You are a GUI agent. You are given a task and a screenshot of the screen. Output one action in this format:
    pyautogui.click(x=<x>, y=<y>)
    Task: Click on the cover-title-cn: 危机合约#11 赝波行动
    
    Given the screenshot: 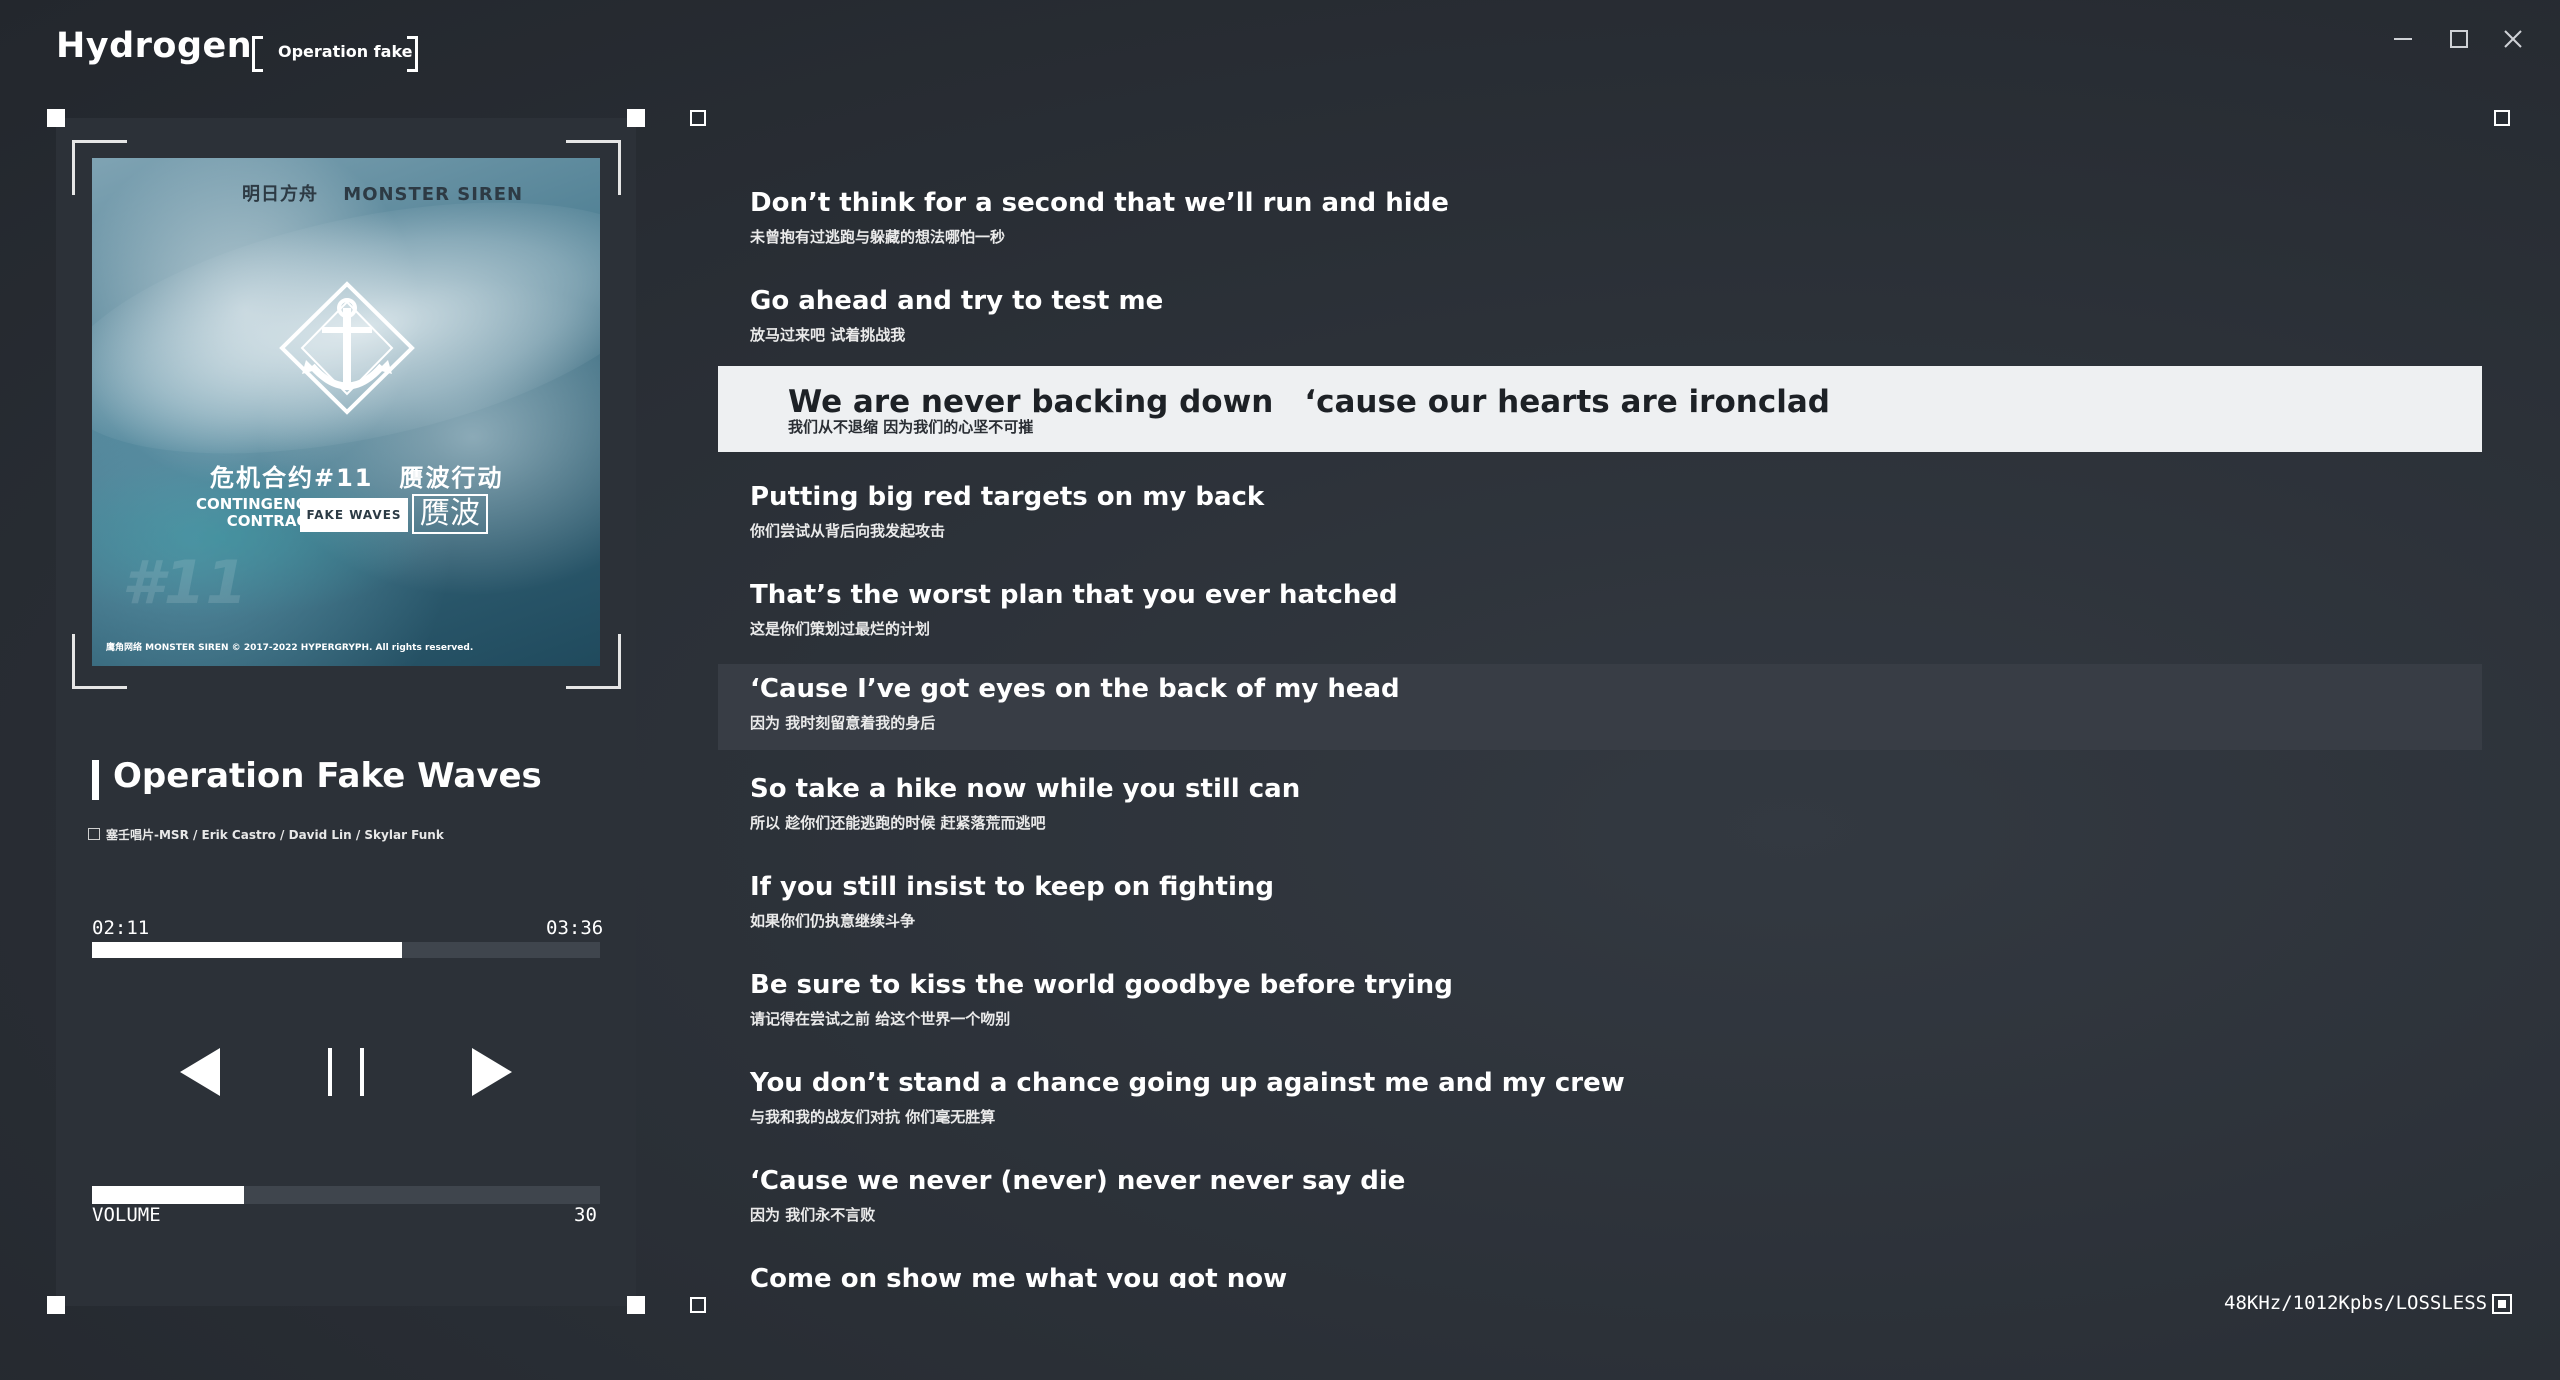 What is the action you would take?
    pyautogui.click(x=357, y=478)
    